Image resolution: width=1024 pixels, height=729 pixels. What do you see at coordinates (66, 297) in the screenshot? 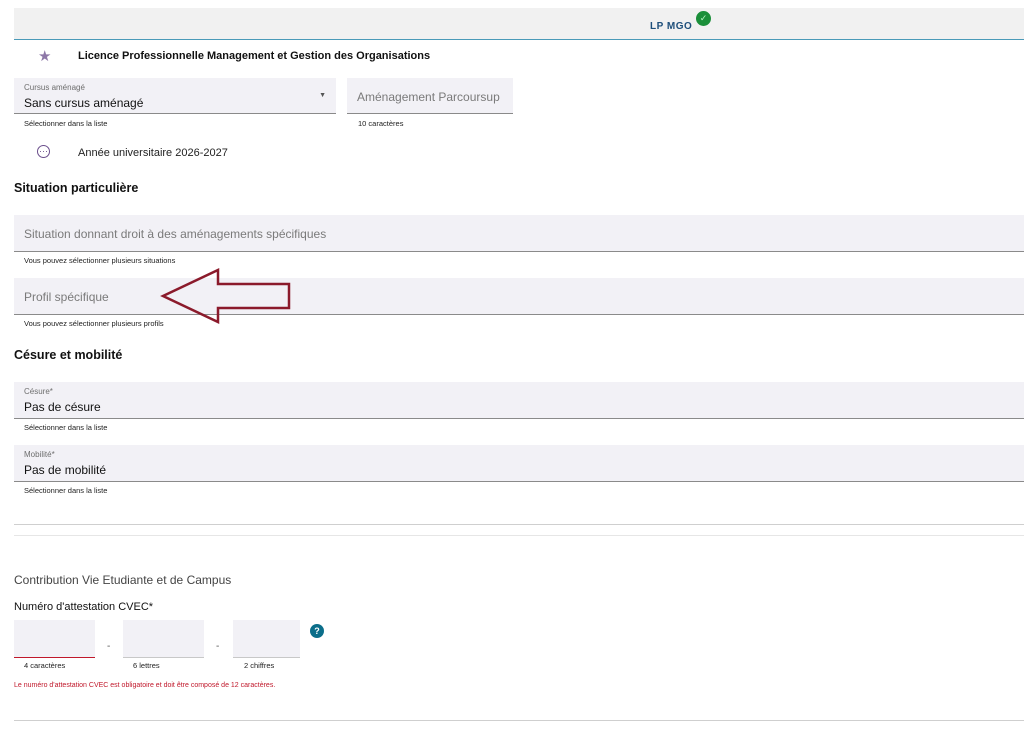
I see `profil-specifique-placeholder: Profil spécifique` at bounding box center [66, 297].